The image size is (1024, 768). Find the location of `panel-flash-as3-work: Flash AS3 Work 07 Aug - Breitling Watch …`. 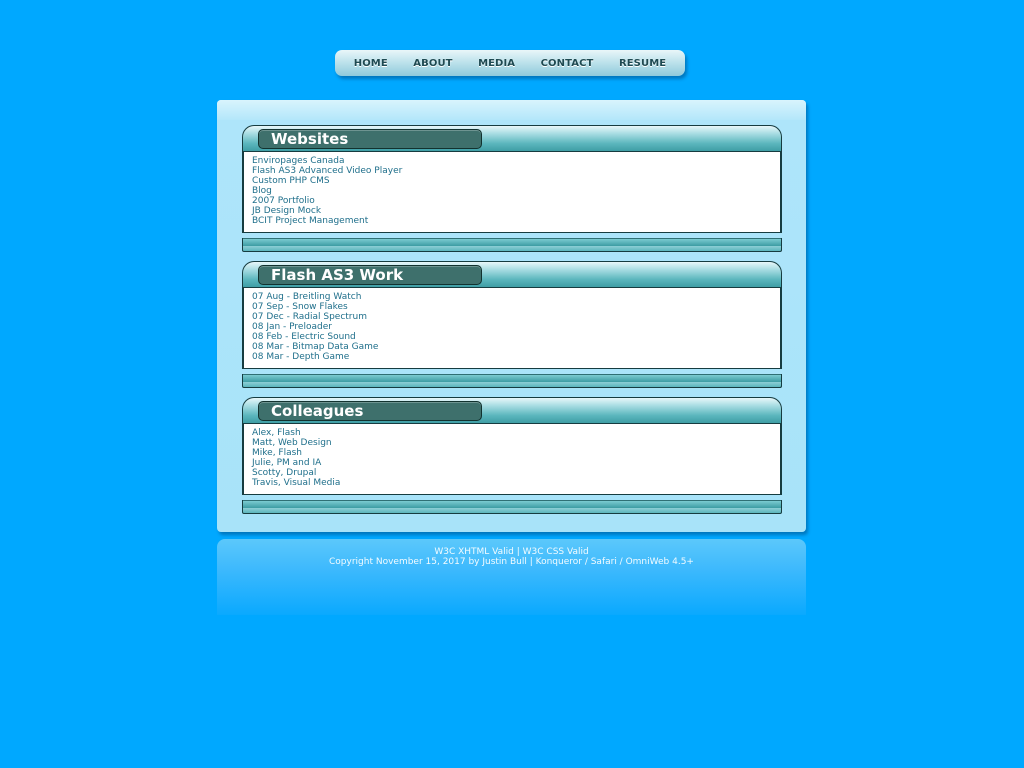

panel-flash-as3-work: Flash AS3 Work 07 Aug - Breitling Watch … is located at coordinates (512, 324).